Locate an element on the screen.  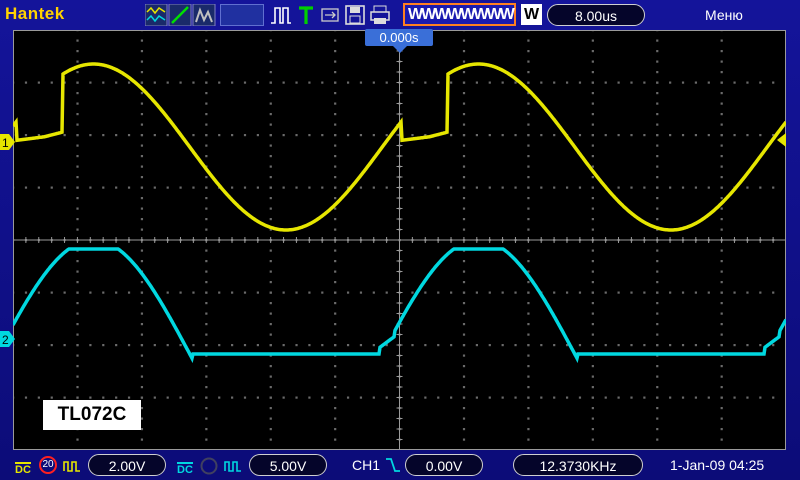
ch2-bandwidth-icon is located at coordinates (209, 466).